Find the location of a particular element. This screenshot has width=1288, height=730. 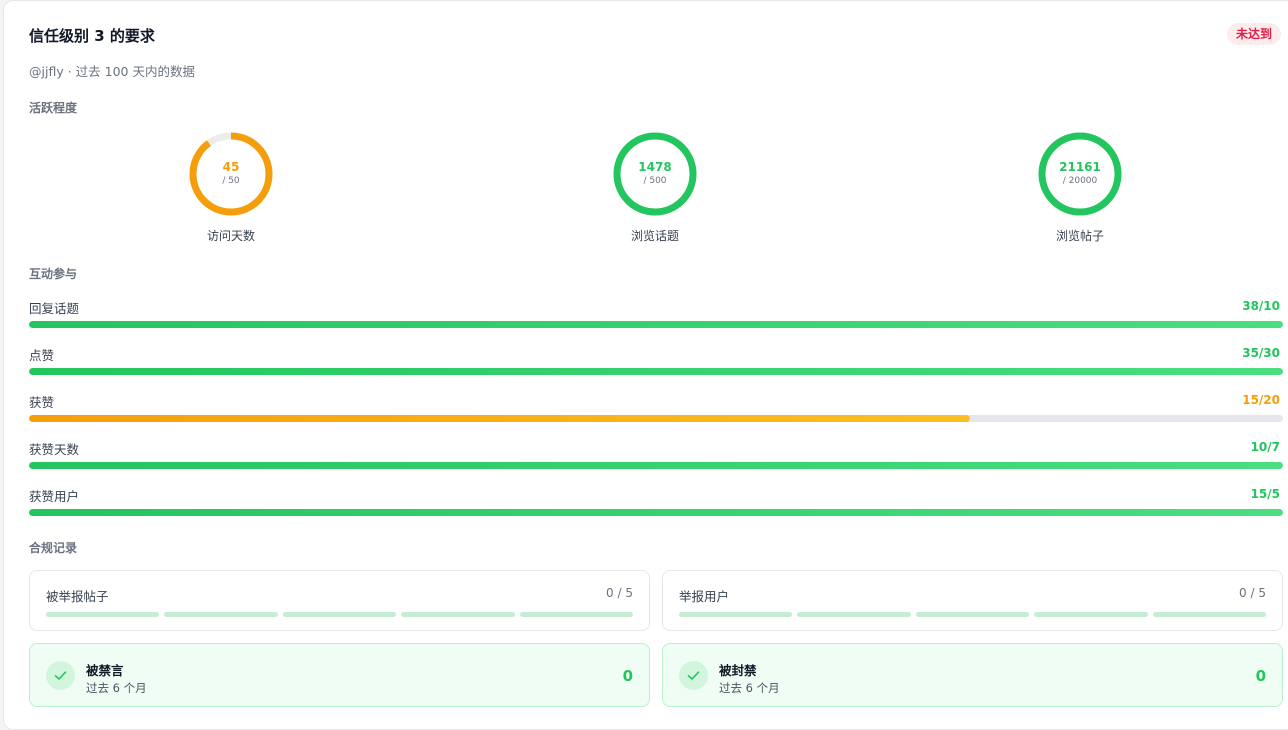

row-value-liked-users: 15/5 is located at coordinates (1265, 494).